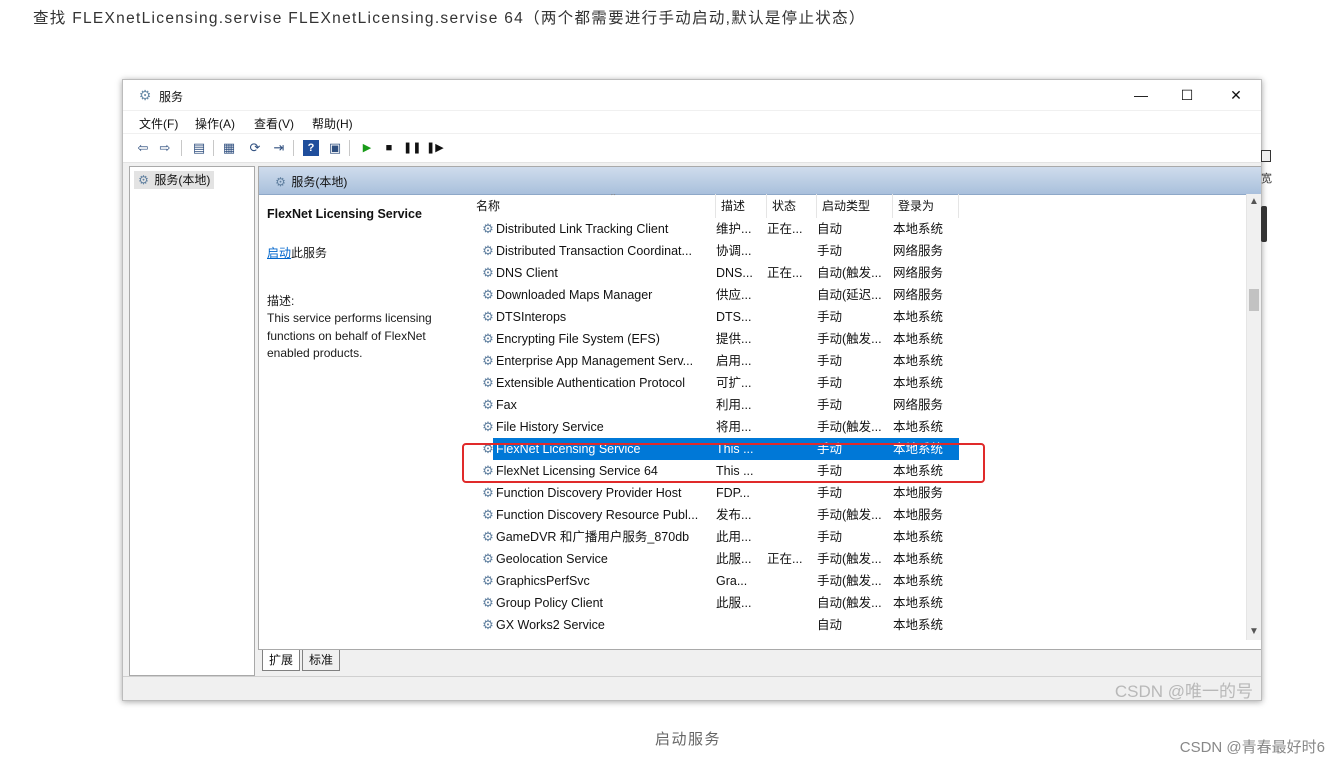 The image size is (1341, 765). What do you see at coordinates (550, 625) in the screenshot?
I see `service-name-cell: GX Works2 Service` at bounding box center [550, 625].